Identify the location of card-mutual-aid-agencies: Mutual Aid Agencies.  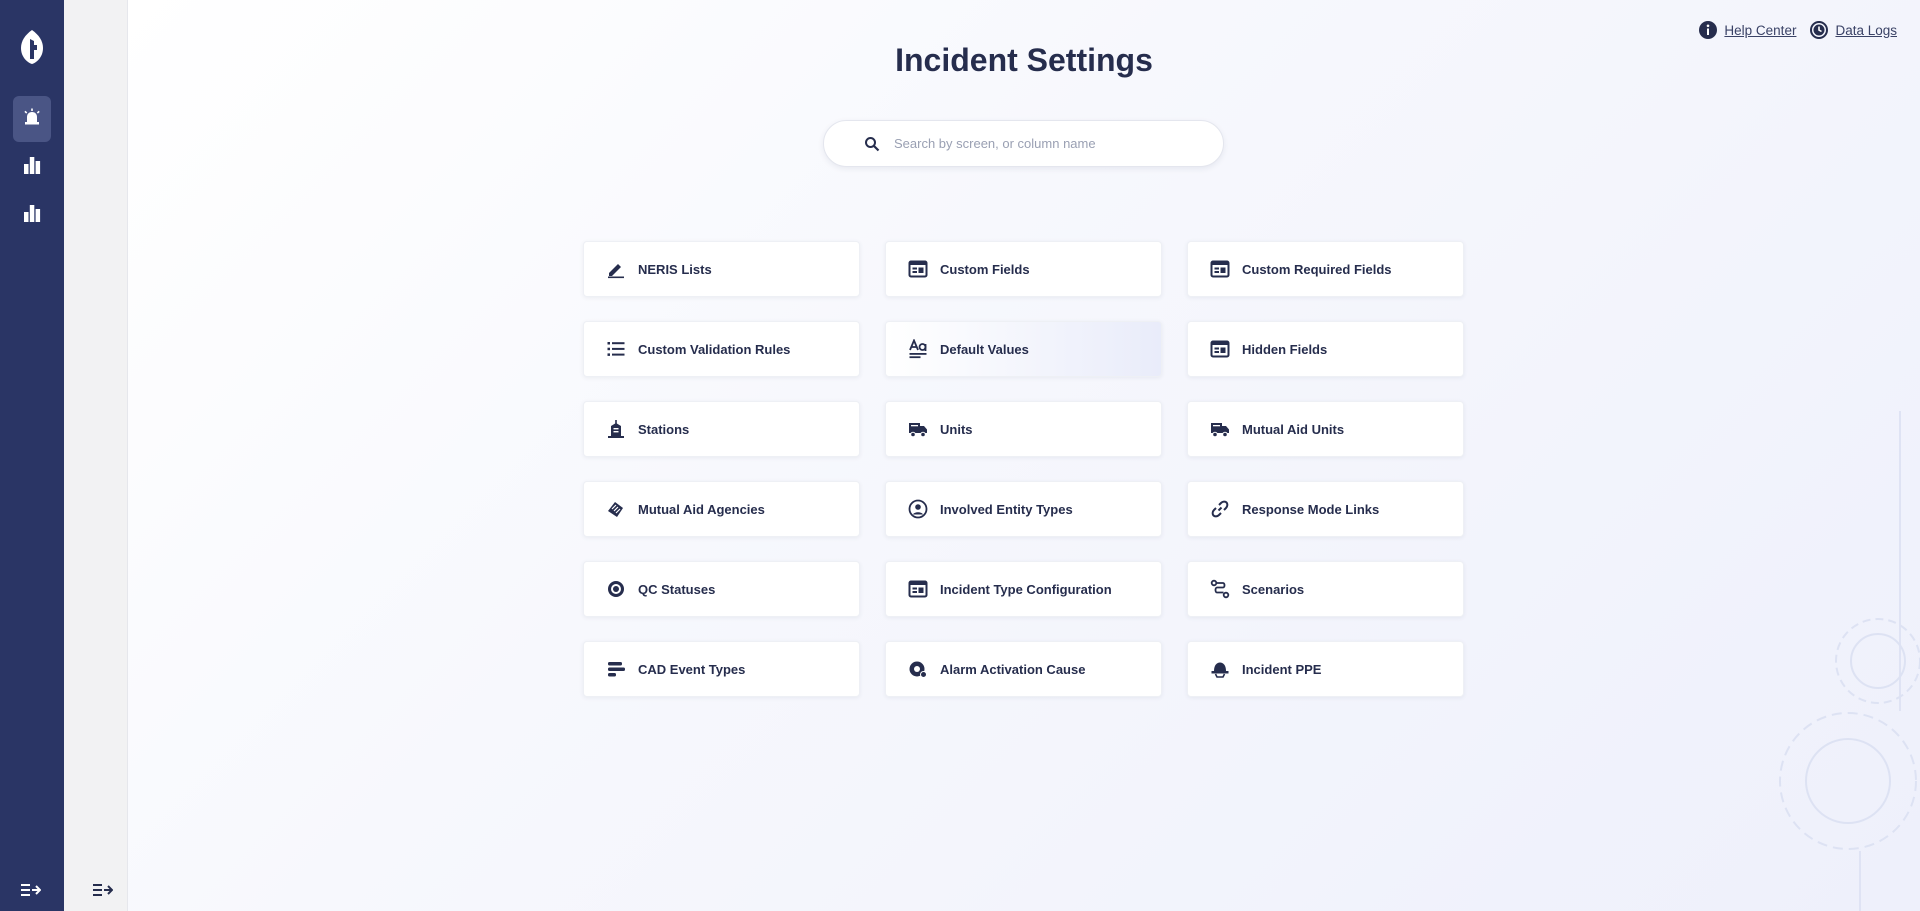
(721, 509).